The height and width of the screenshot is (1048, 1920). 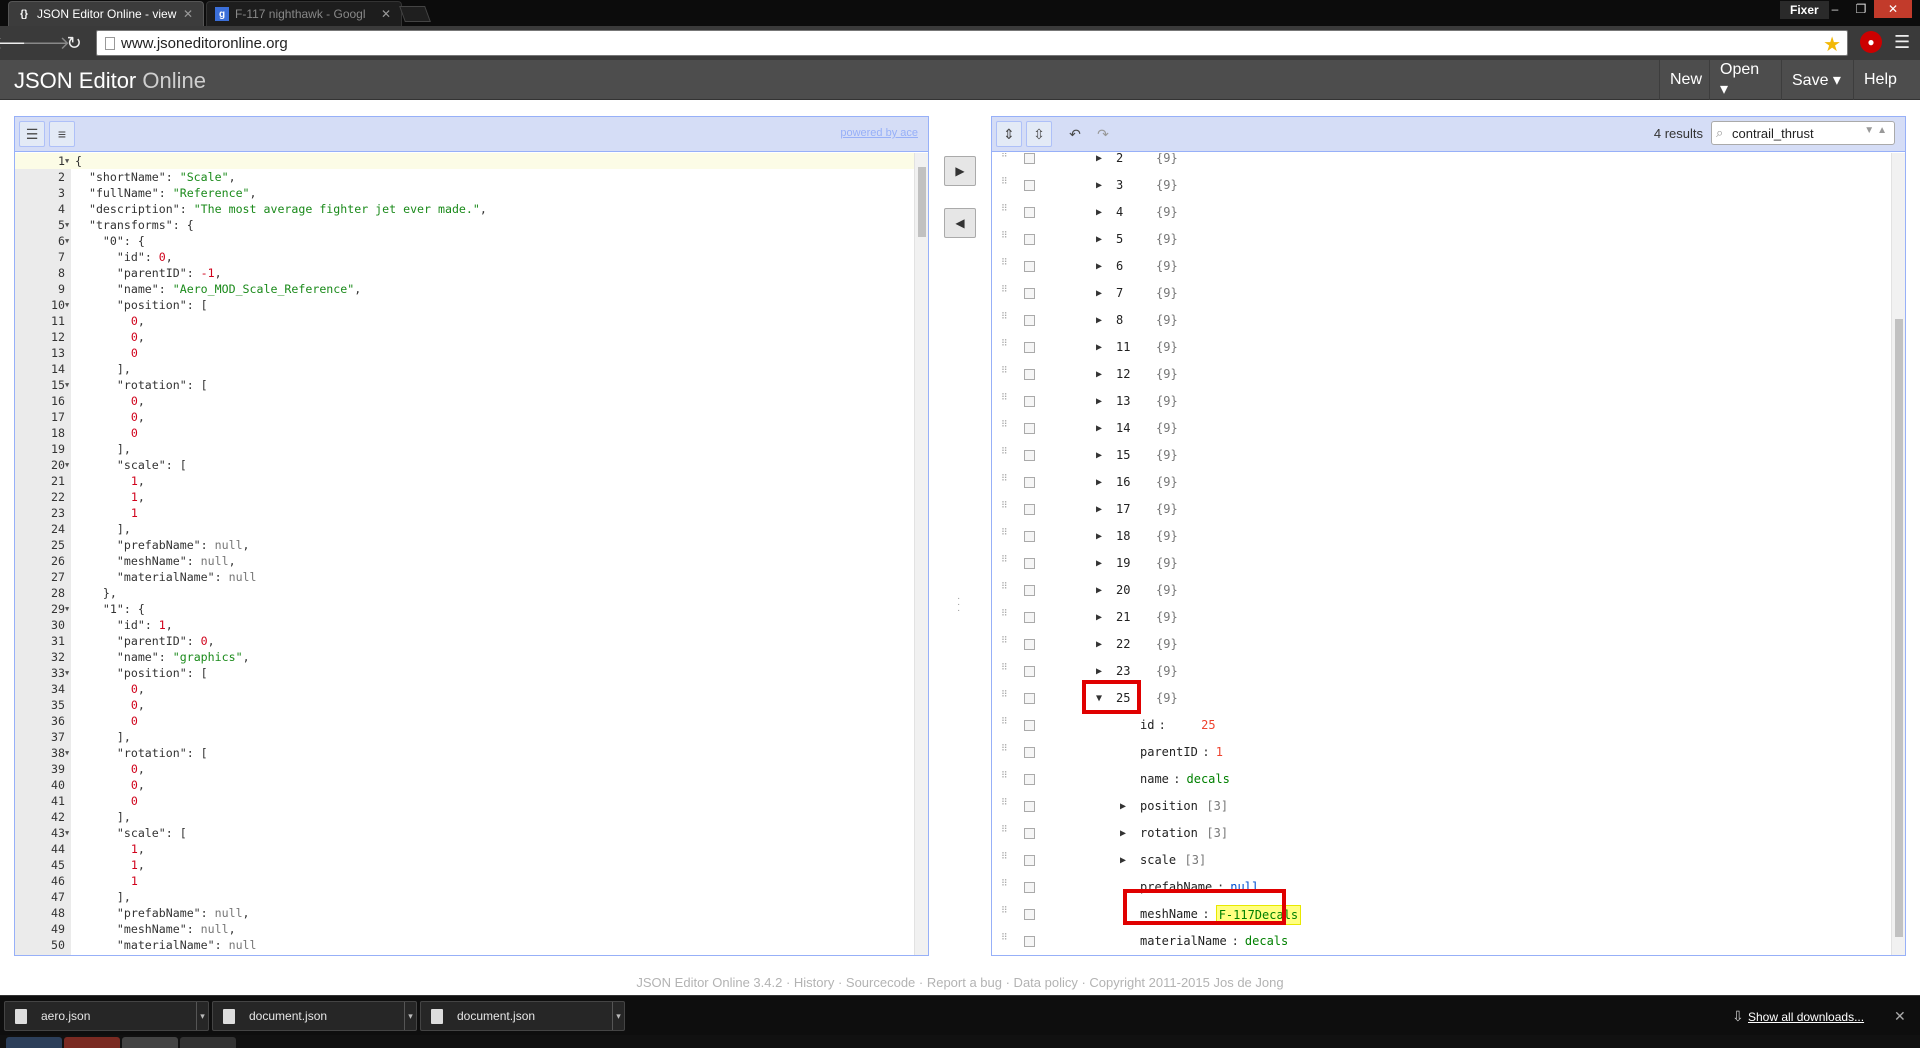 What do you see at coordinates (1123, 401) in the screenshot?
I see `node-key: 13` at bounding box center [1123, 401].